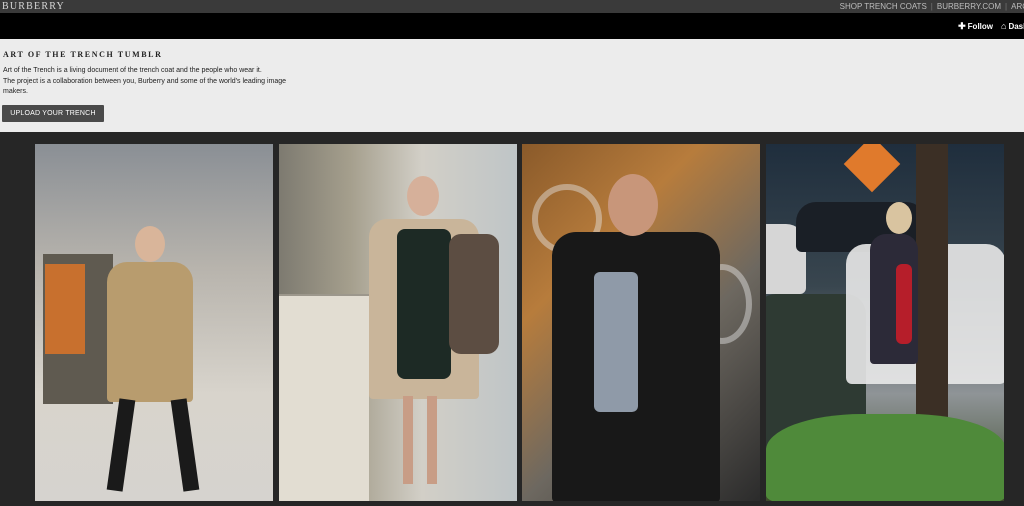 The height and width of the screenshot is (506, 1024). I want to click on blog-title: ART OF THE TRENCH TUMBLR, so click(83, 54).